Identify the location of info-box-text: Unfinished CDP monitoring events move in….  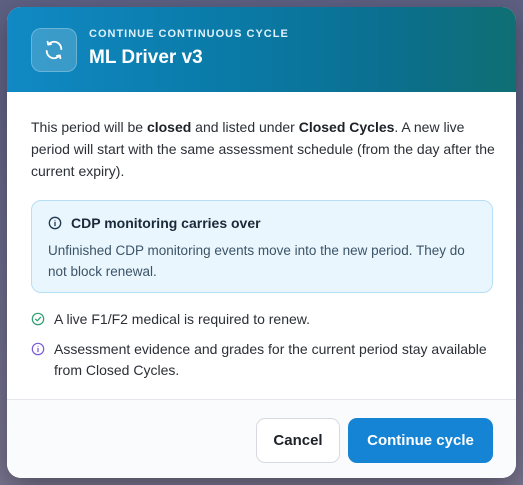
(256, 261).